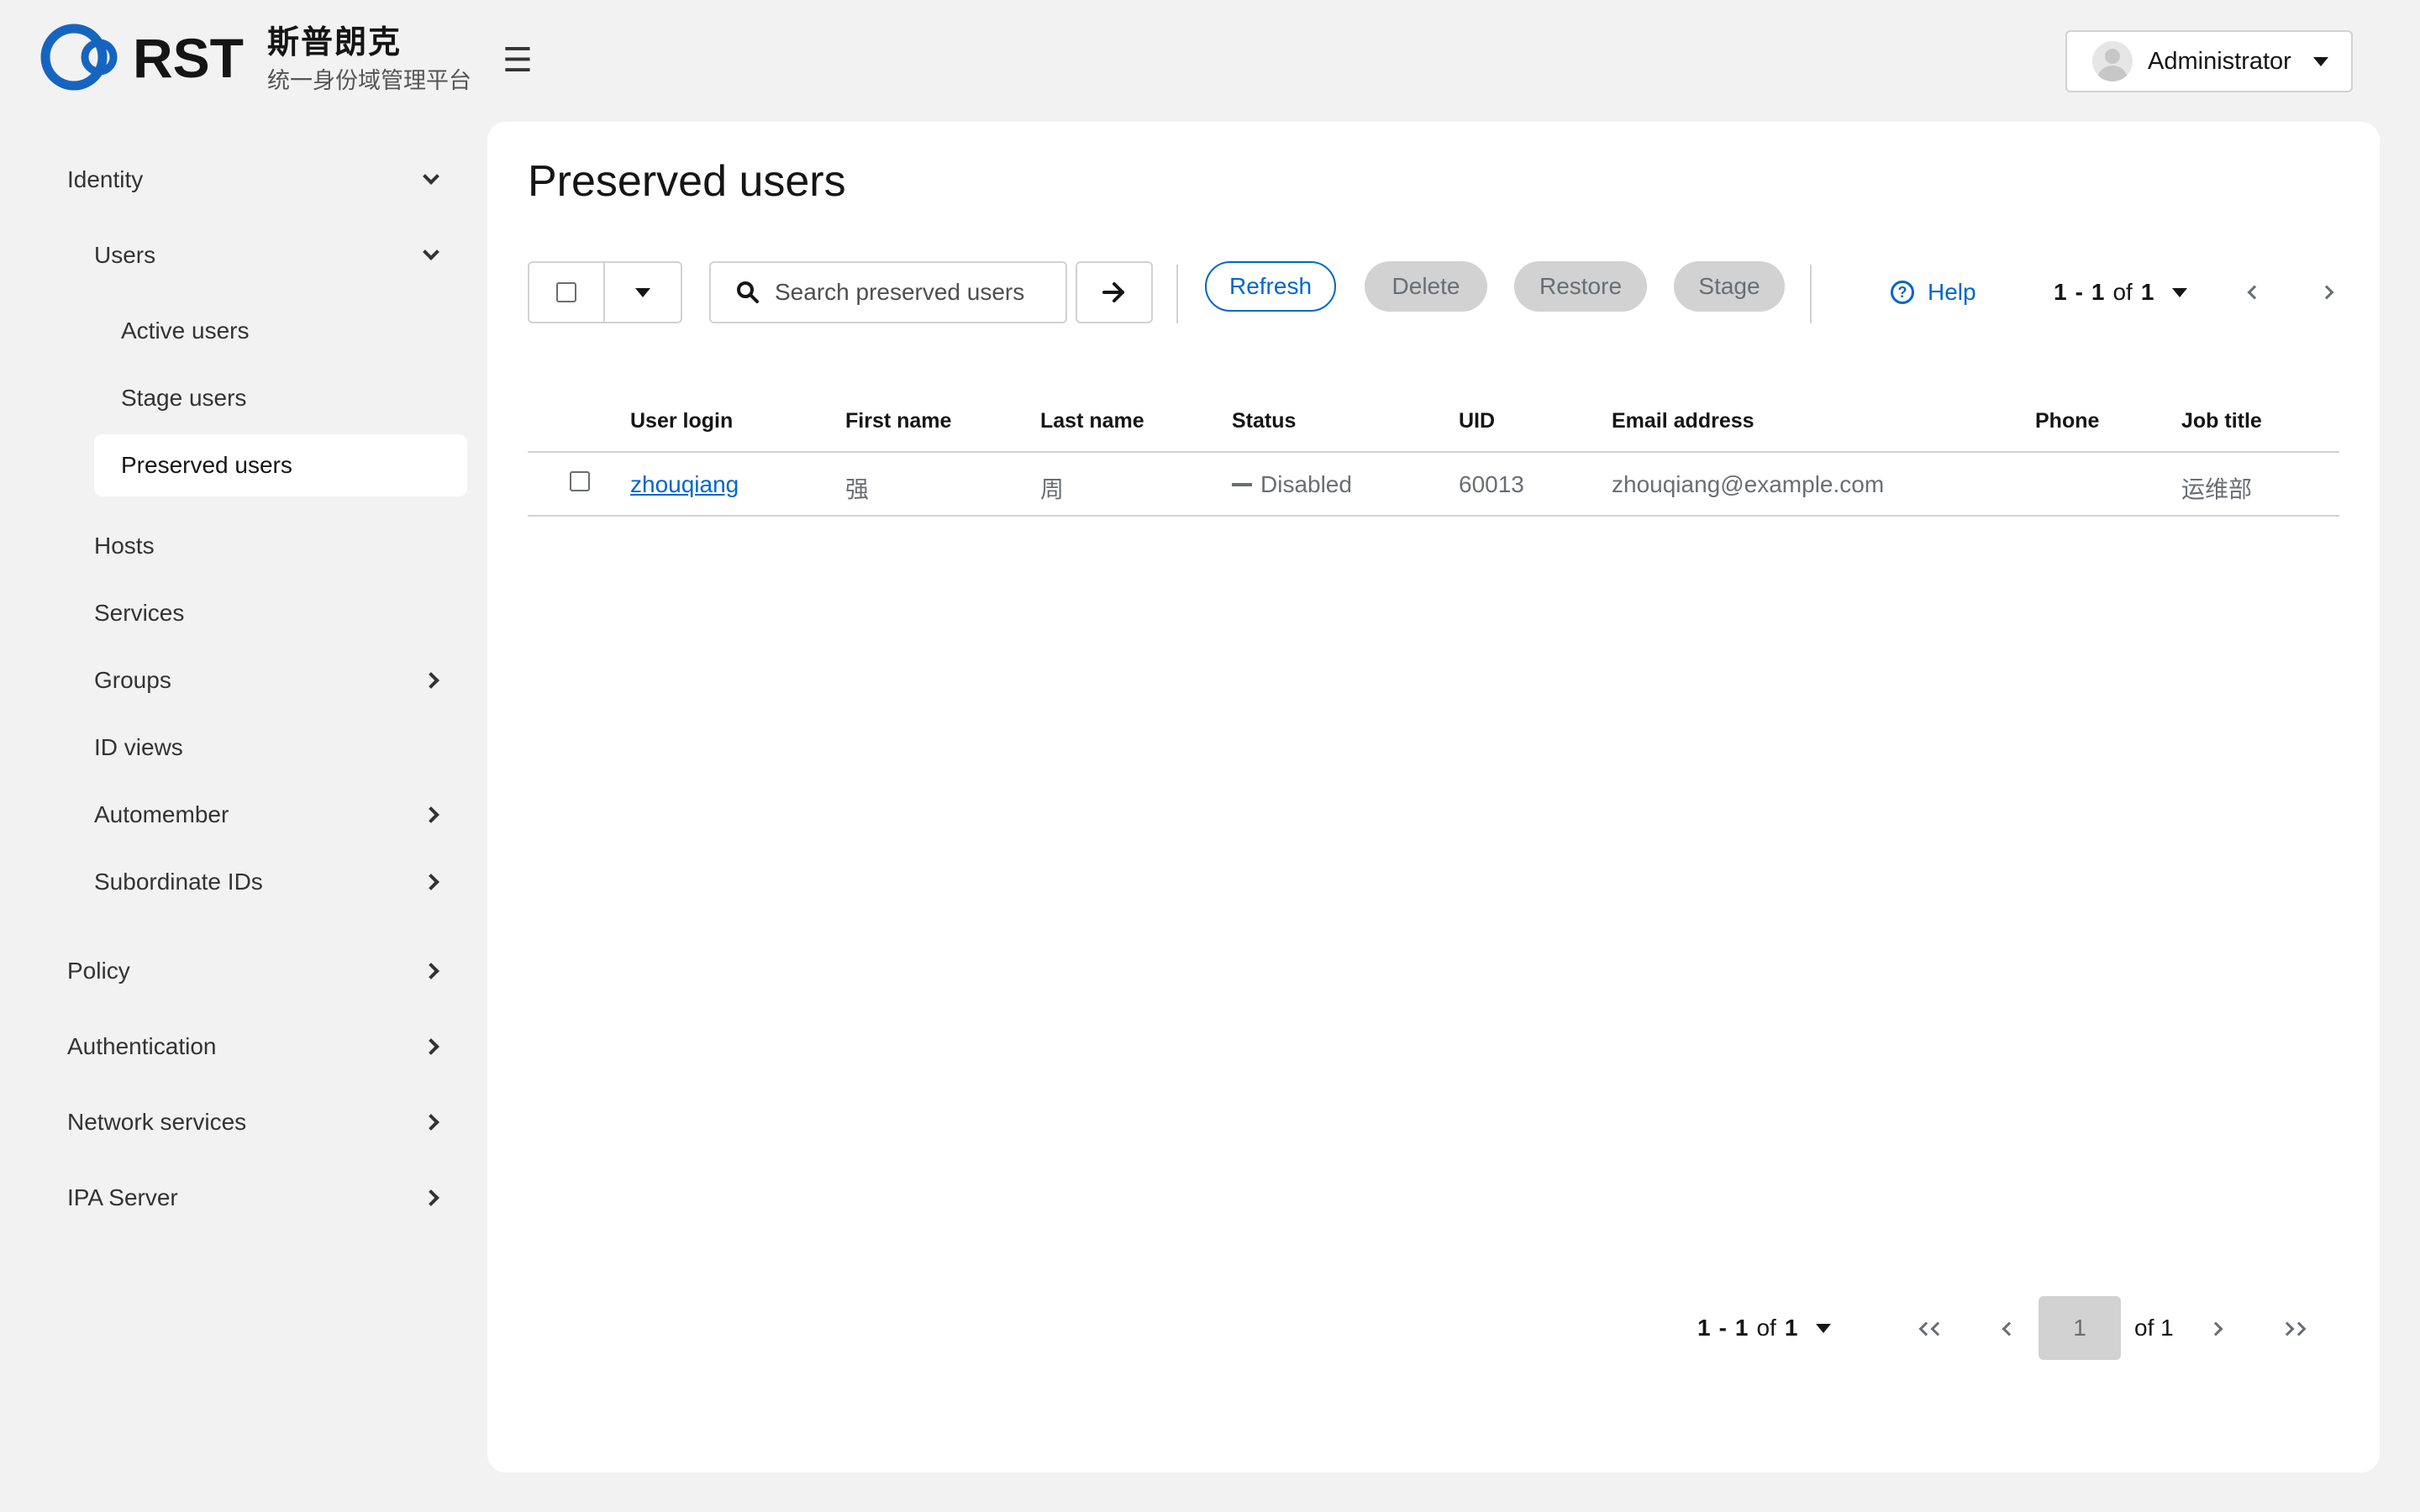 This screenshot has width=2420, height=1512. Describe the element at coordinates (2217, 489) in the screenshot. I see `cell-job-title: 运维部` at that location.